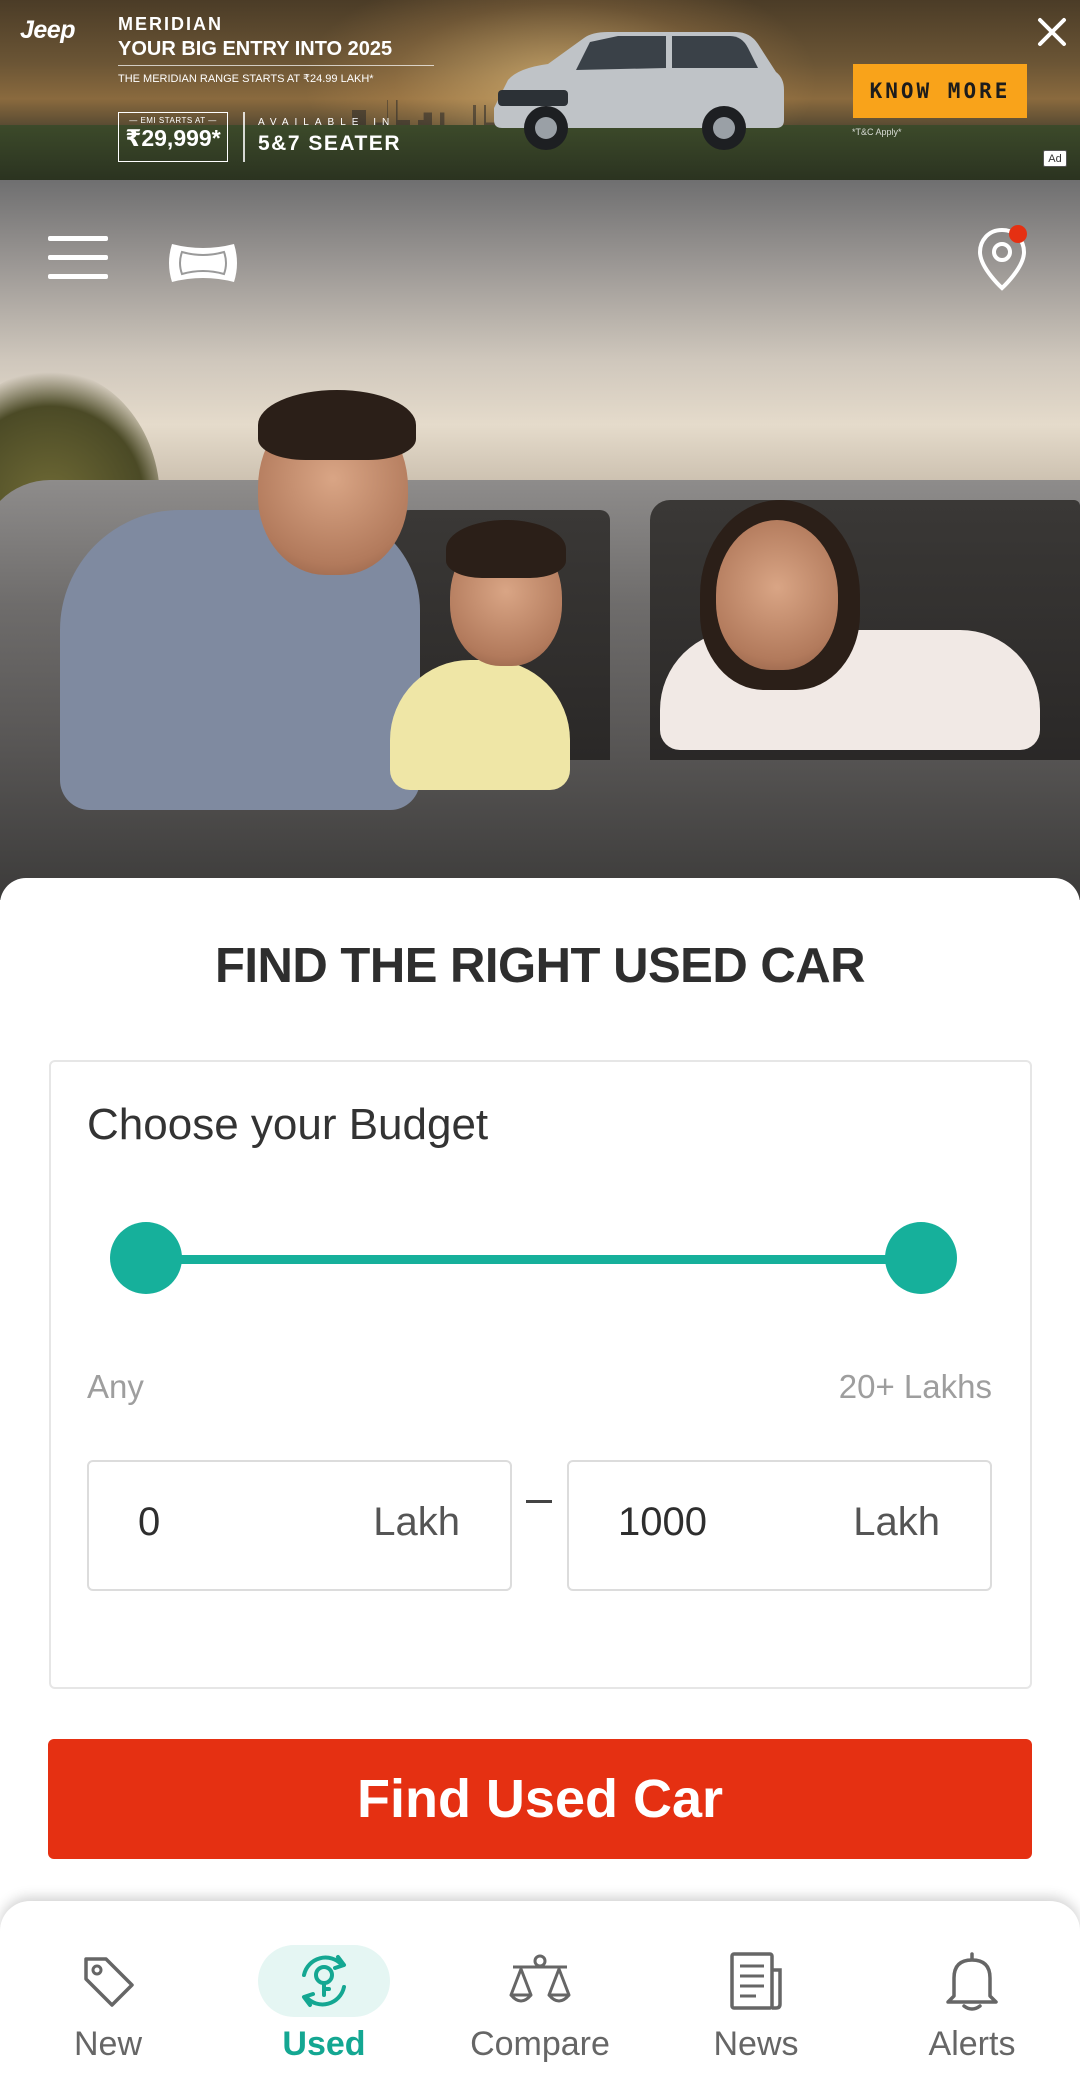  I want to click on bottom-navigation: New Used Compare News Alerts, so click(540, 1999).